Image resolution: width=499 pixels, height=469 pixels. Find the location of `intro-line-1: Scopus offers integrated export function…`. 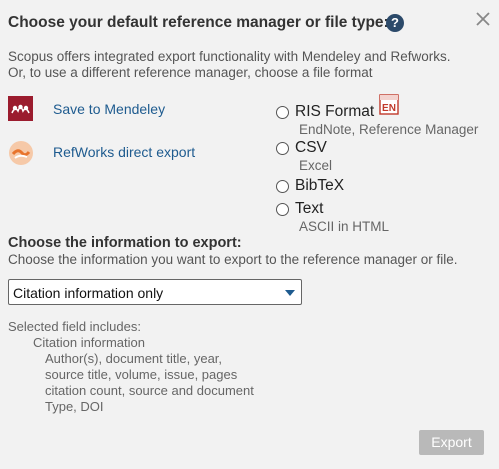

intro-line-1: Scopus offers integrated export function… is located at coordinates (229, 56).